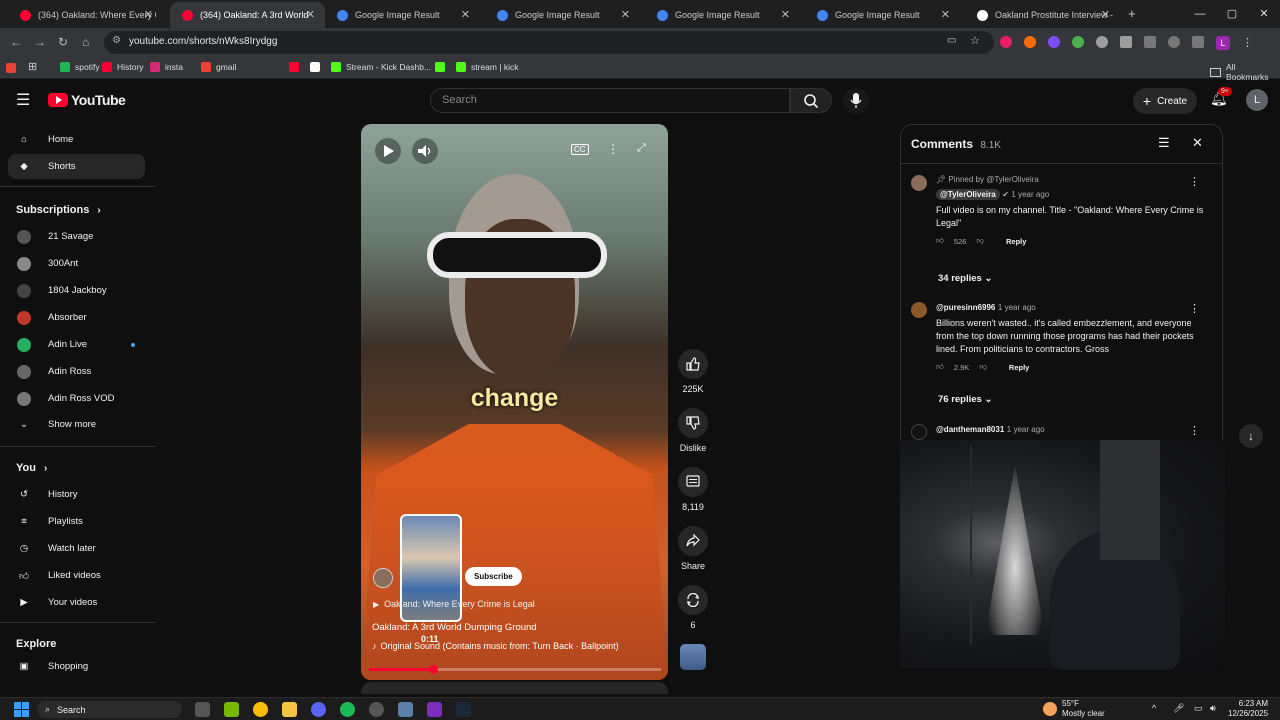 The width and height of the screenshot is (1280, 720). Describe the element at coordinates (21, 709) in the screenshot. I see `windows-start-icon` at that location.